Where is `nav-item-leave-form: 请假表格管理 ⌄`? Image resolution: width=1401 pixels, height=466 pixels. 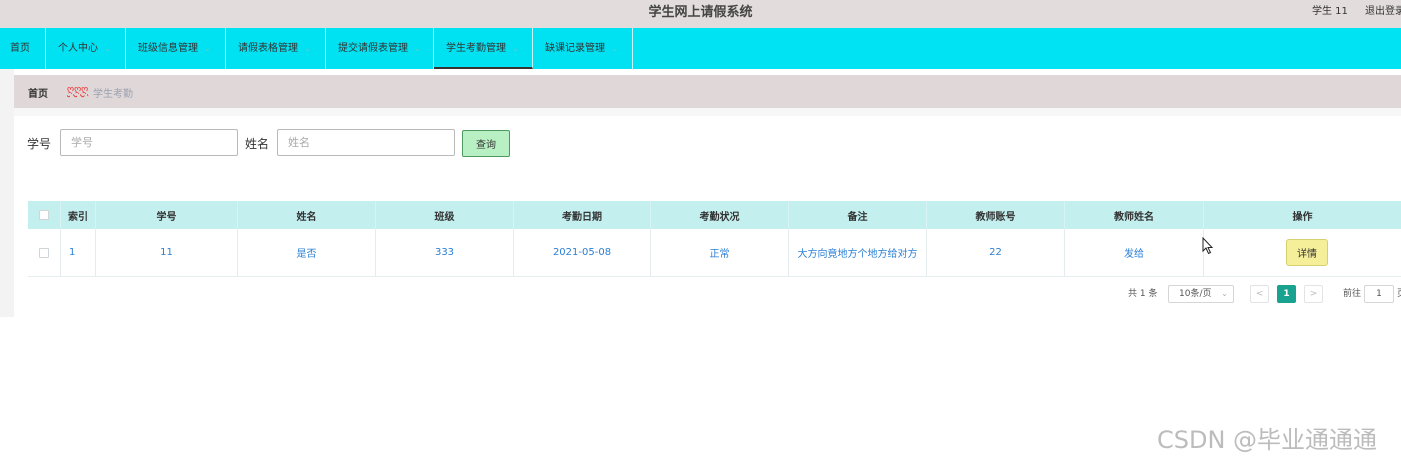 nav-item-leave-form: 请假表格管理 ⌄ is located at coordinates (276, 48).